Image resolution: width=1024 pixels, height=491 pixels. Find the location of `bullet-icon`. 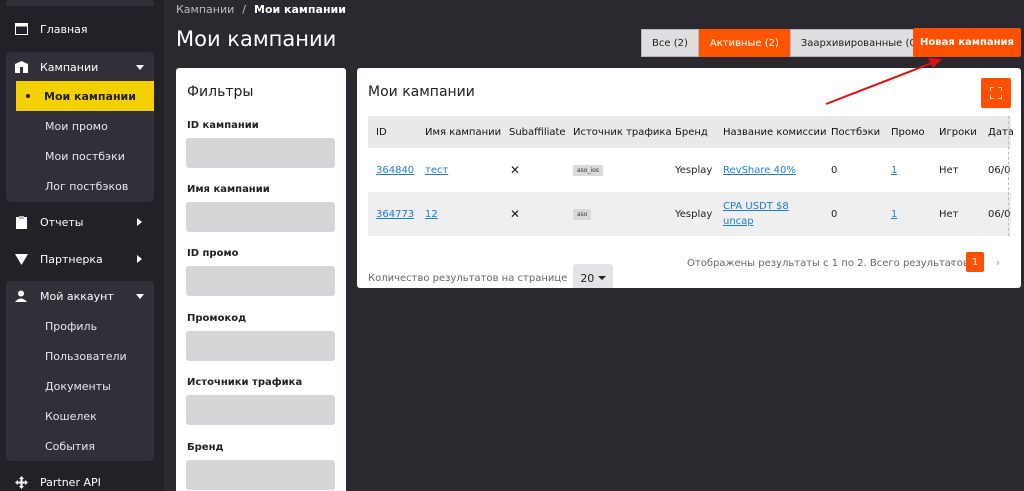

bullet-icon is located at coordinates (28, 96).